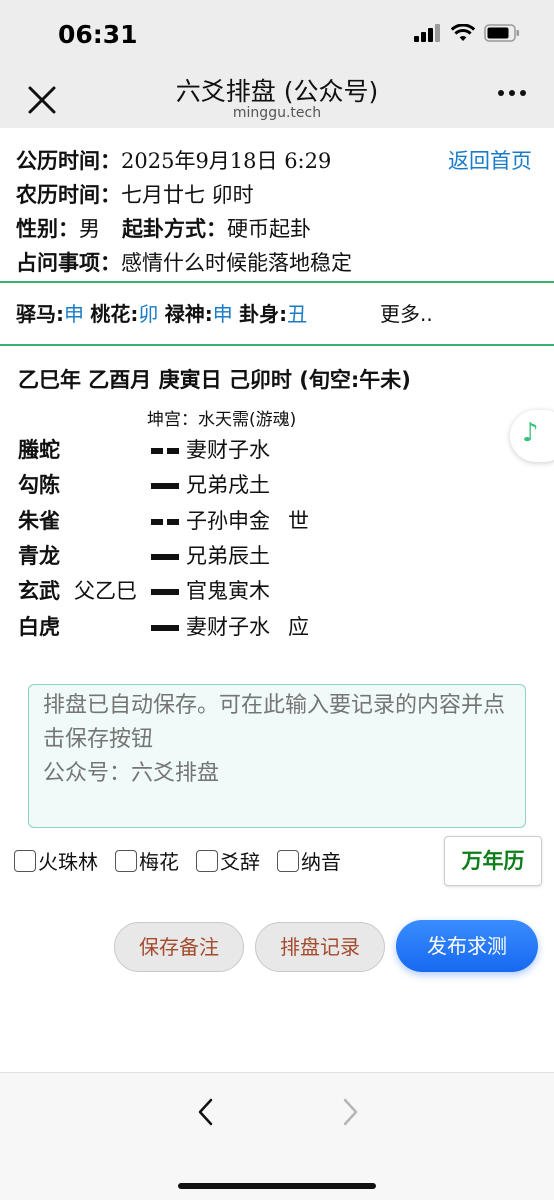 The width and height of the screenshot is (554, 1200). I want to click on six-god-label: 青龙, so click(39, 556).